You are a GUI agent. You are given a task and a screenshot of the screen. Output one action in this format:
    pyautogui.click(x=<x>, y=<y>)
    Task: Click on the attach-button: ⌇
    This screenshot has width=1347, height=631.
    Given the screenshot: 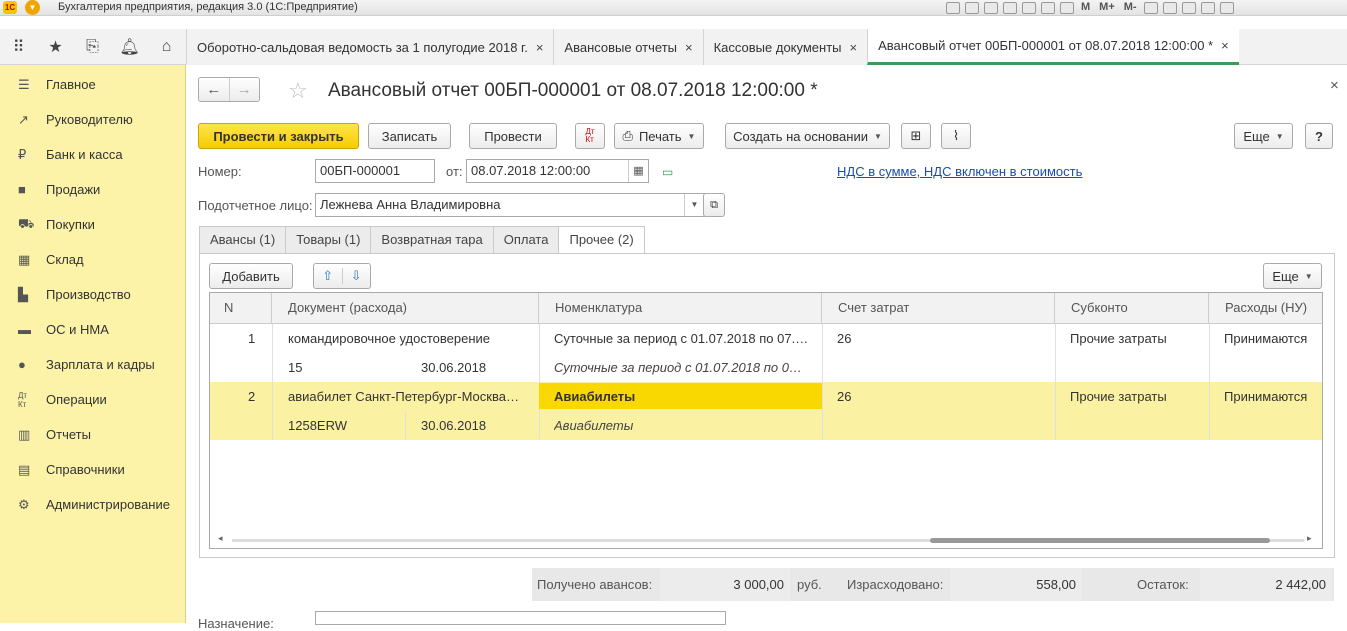 What is the action you would take?
    pyautogui.click(x=956, y=136)
    